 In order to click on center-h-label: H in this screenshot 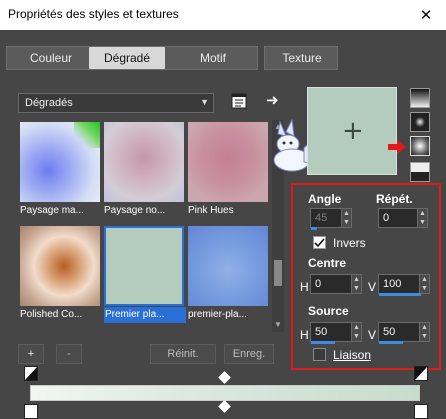, I will do `click(304, 287)`.